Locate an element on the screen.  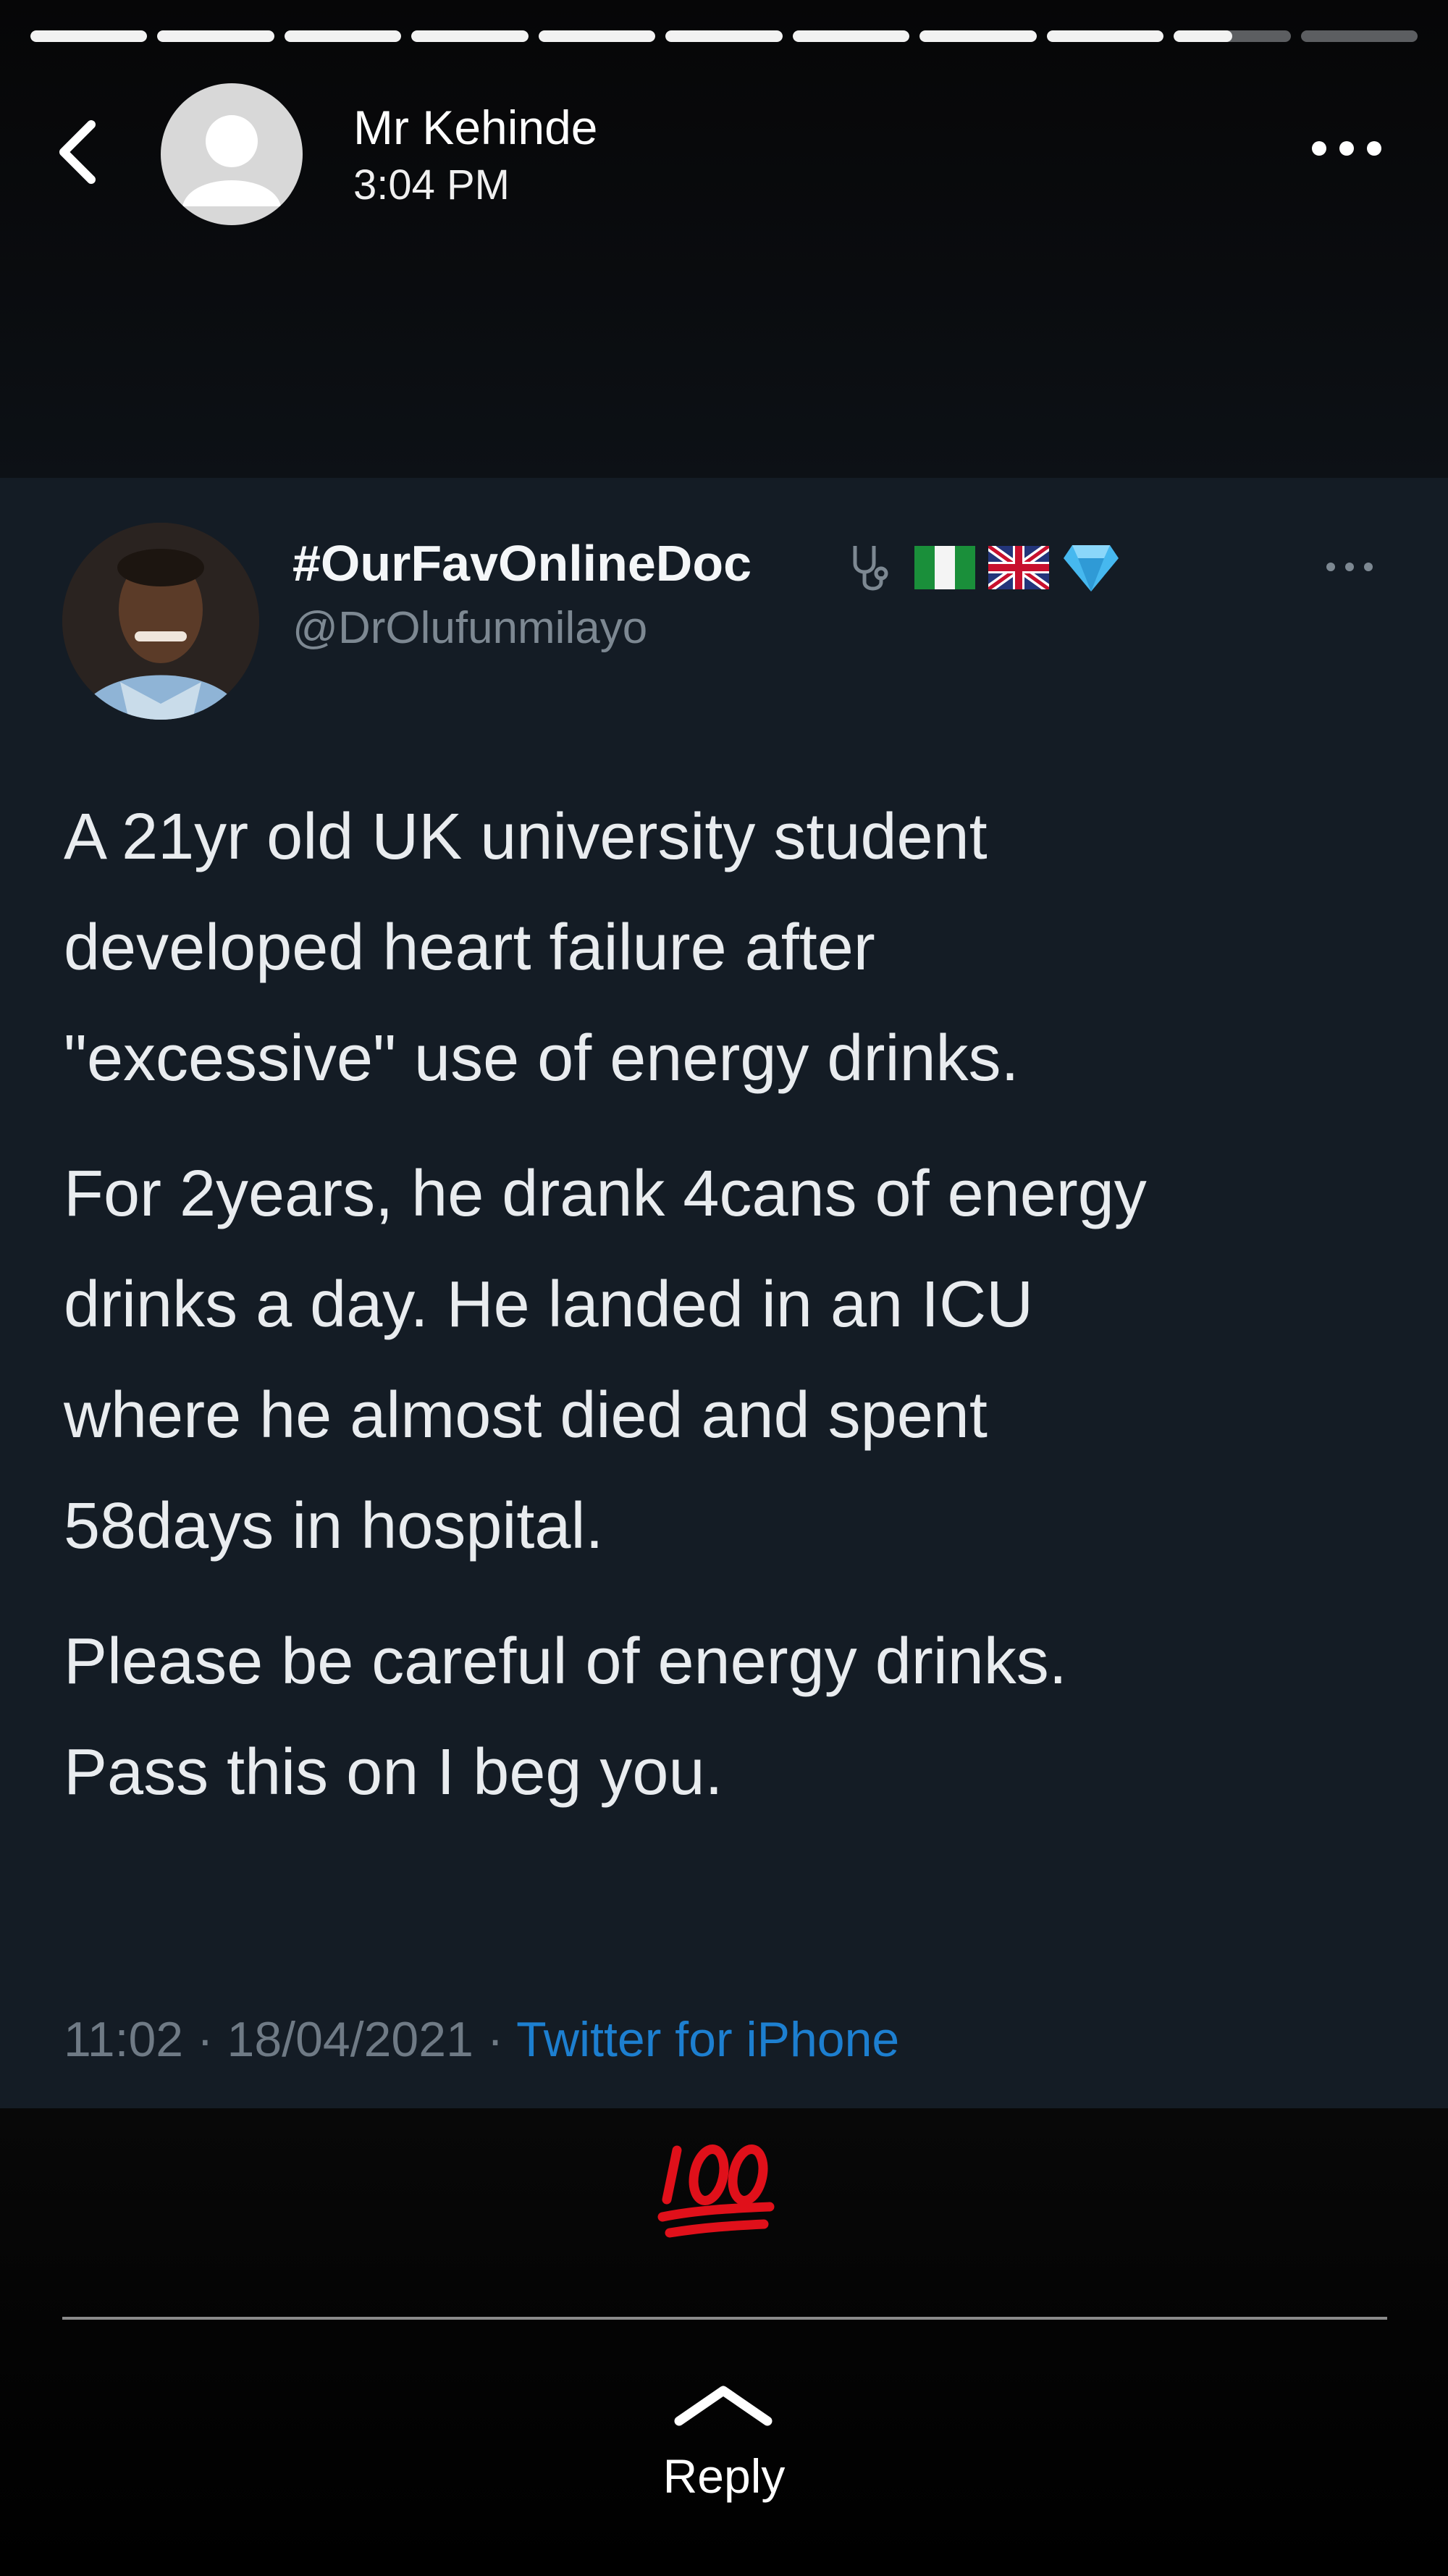
tweet-display-name: #OurFavOnlineDoc is located at coordinates (522, 563).